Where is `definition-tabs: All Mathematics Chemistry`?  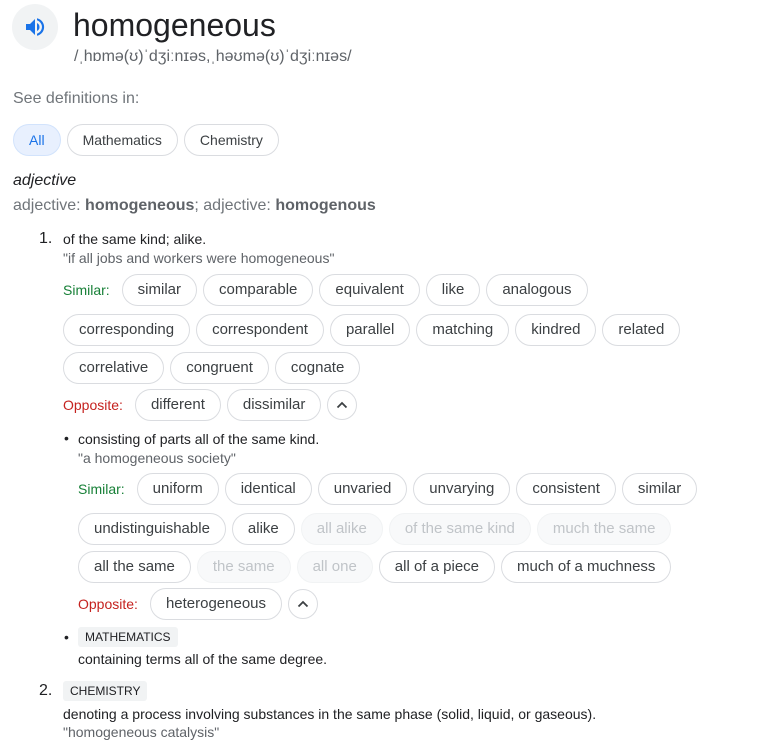
definition-tabs: All Mathematics Chemistry is located at coordinates (146, 140).